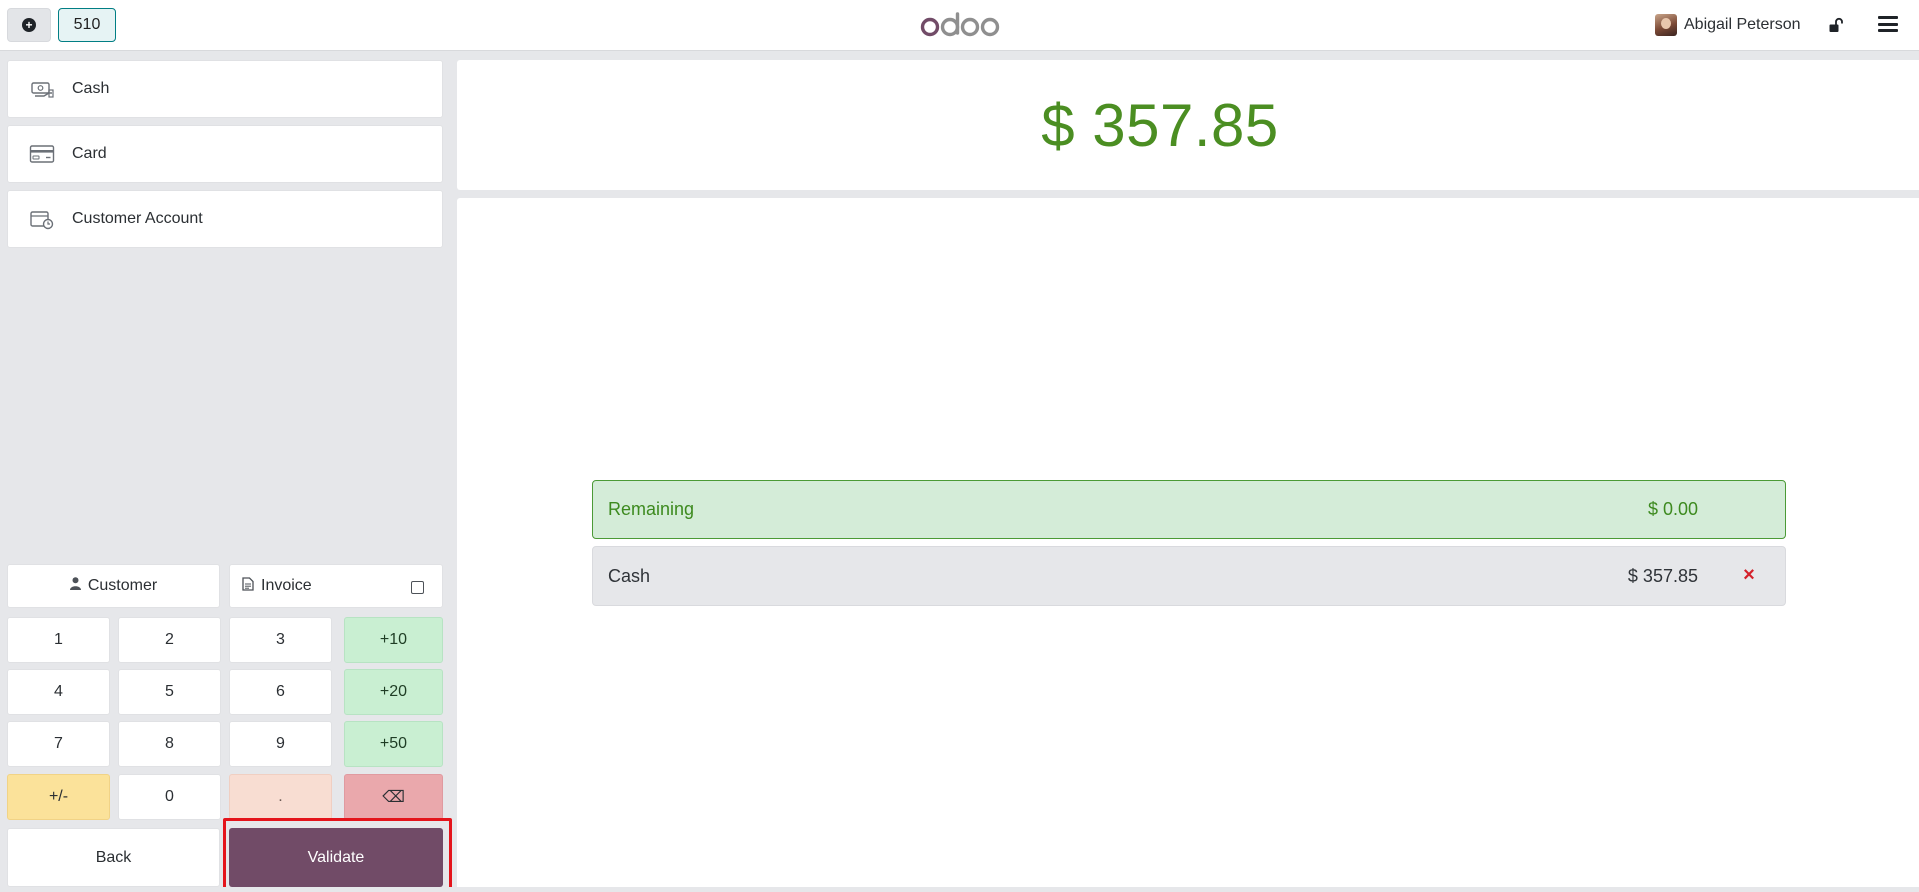 The height and width of the screenshot is (892, 1919). I want to click on plus-circle-icon: +, so click(29, 25).